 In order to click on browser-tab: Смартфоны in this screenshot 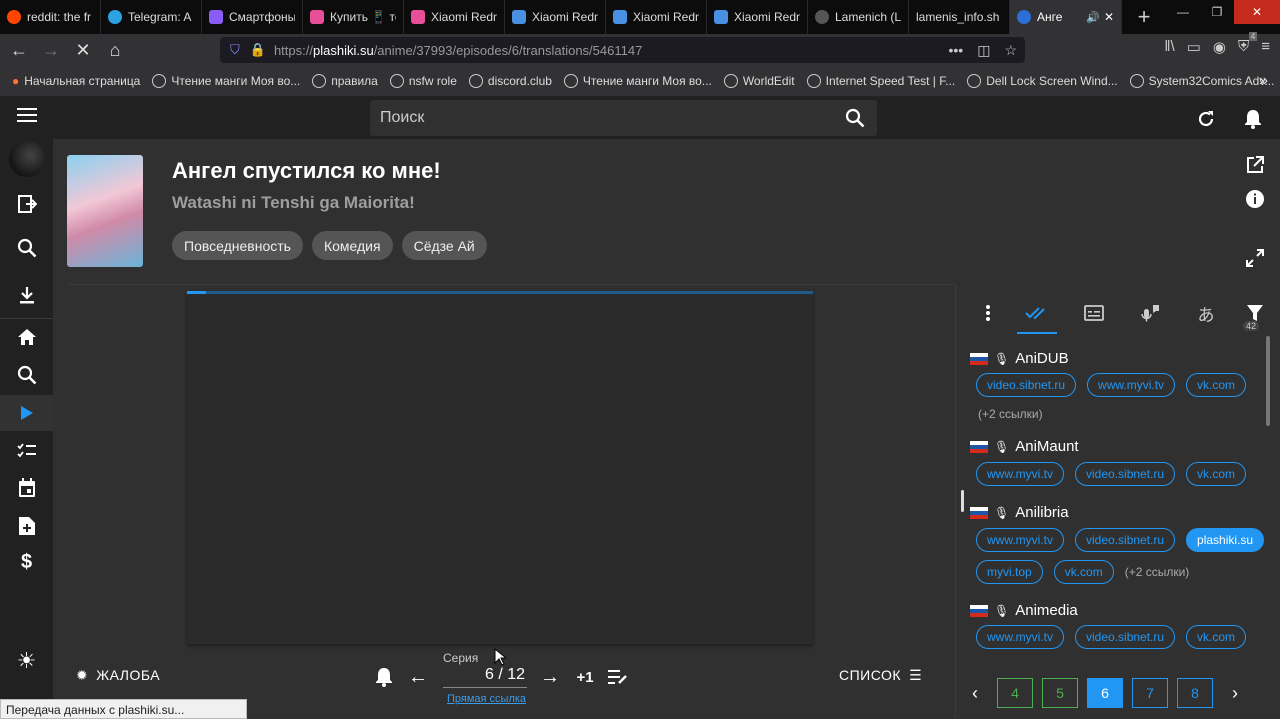, I will do `click(252, 17)`.